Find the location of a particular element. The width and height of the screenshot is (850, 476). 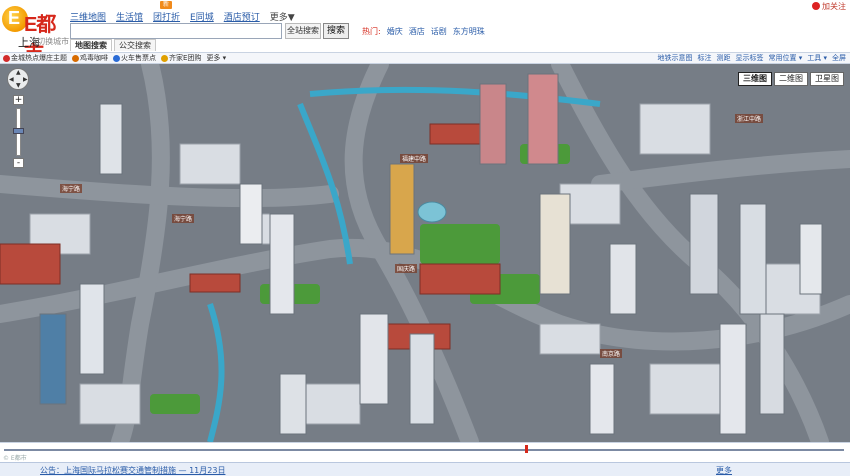

zoom-in-button: + is located at coordinates (18, 100).